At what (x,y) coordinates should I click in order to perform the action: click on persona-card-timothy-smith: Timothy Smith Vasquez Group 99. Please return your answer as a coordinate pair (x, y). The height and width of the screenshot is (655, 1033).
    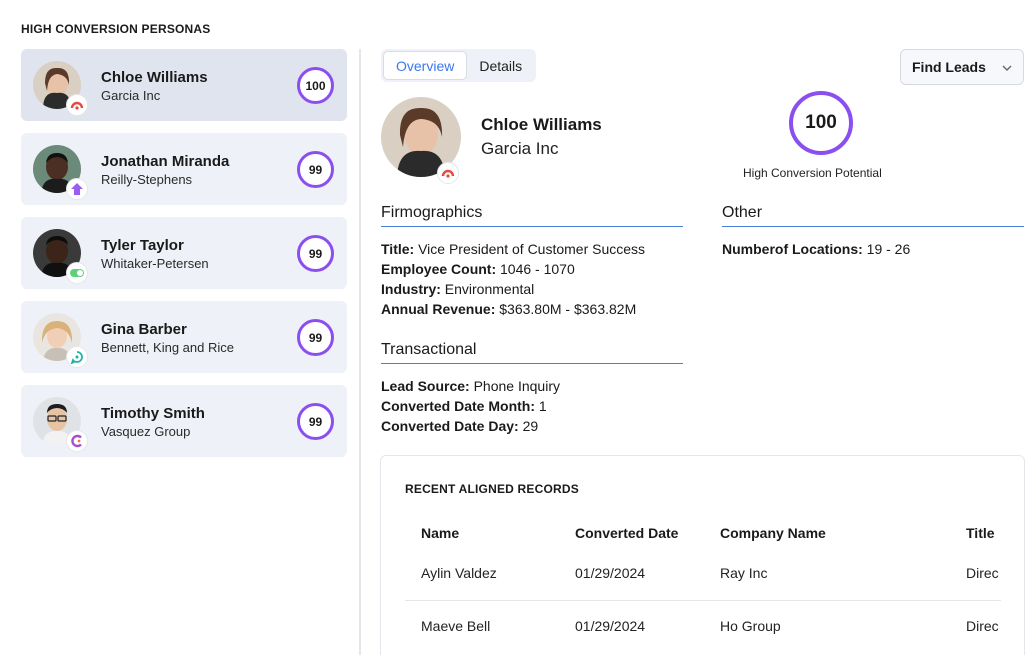
    Looking at the image, I should click on (184, 421).